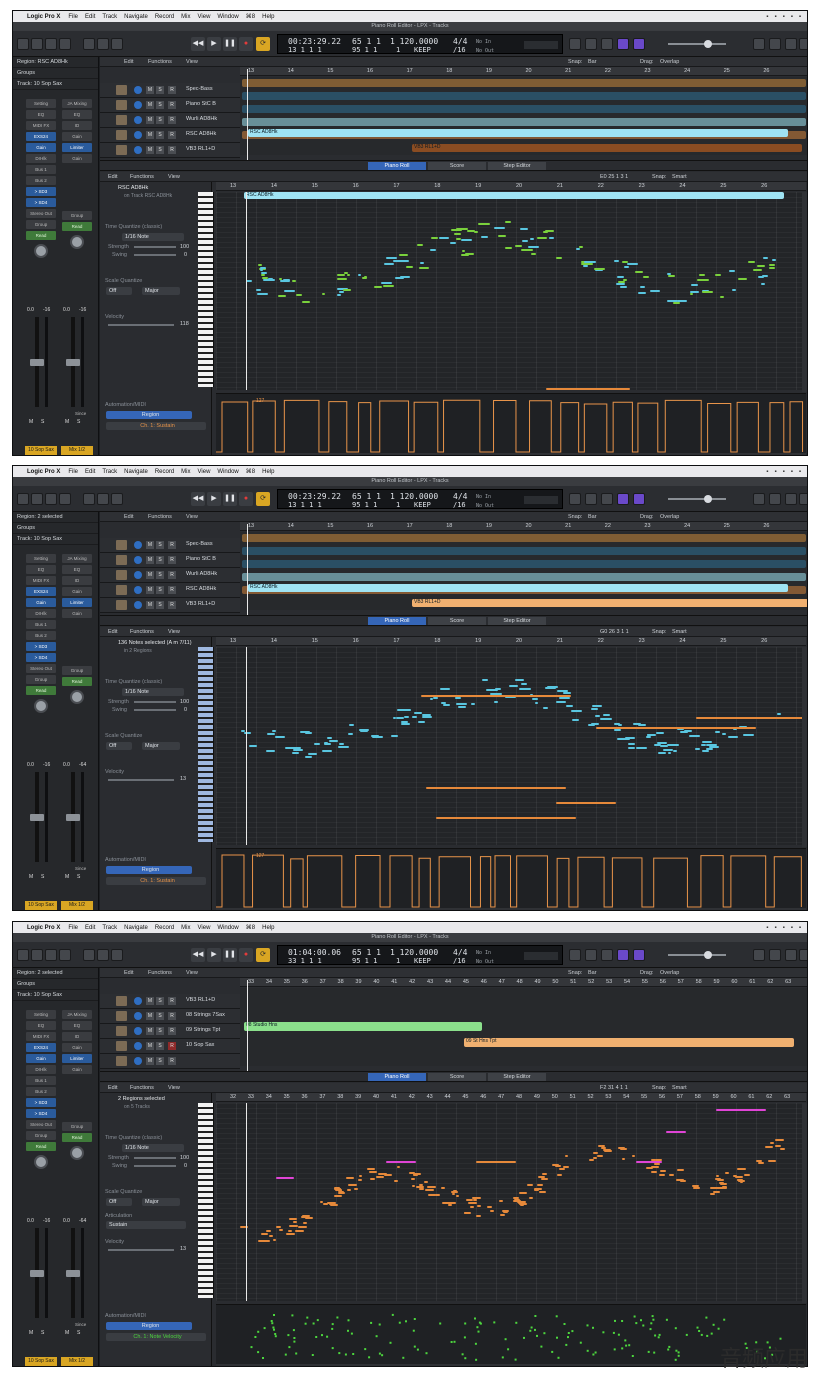 Image resolution: width=820 pixels, height=1377 pixels. Describe the element at coordinates (90, 472) in the screenshot. I see `menu-item: Edit` at that location.